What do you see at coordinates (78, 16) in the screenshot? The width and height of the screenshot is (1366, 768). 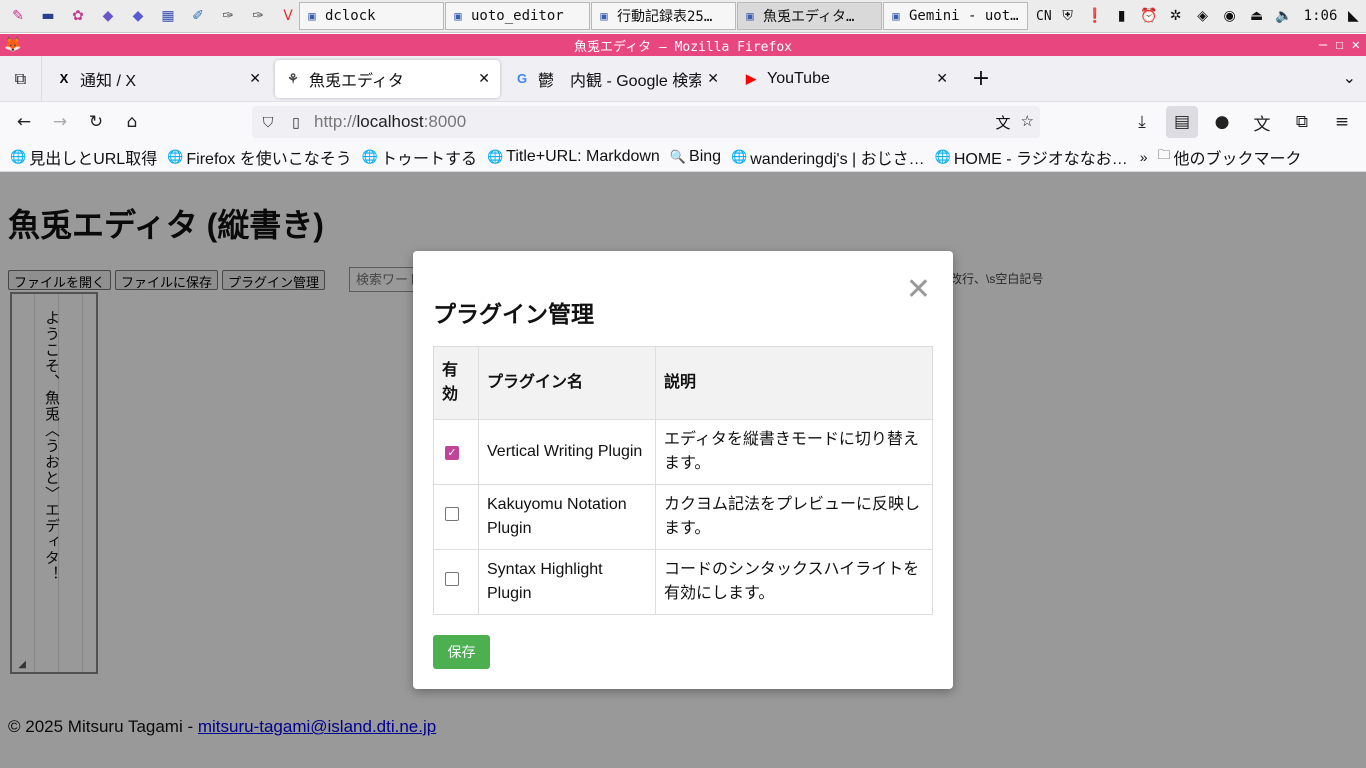 I see `launcher-flower-icon: ✿` at bounding box center [78, 16].